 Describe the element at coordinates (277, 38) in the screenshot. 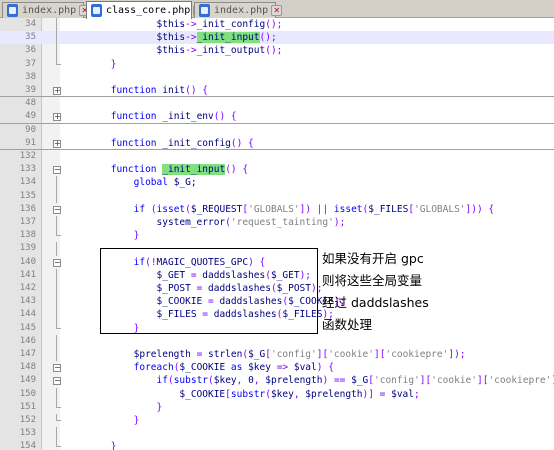

I see `code-line: 35 $this->_init_input();` at that location.